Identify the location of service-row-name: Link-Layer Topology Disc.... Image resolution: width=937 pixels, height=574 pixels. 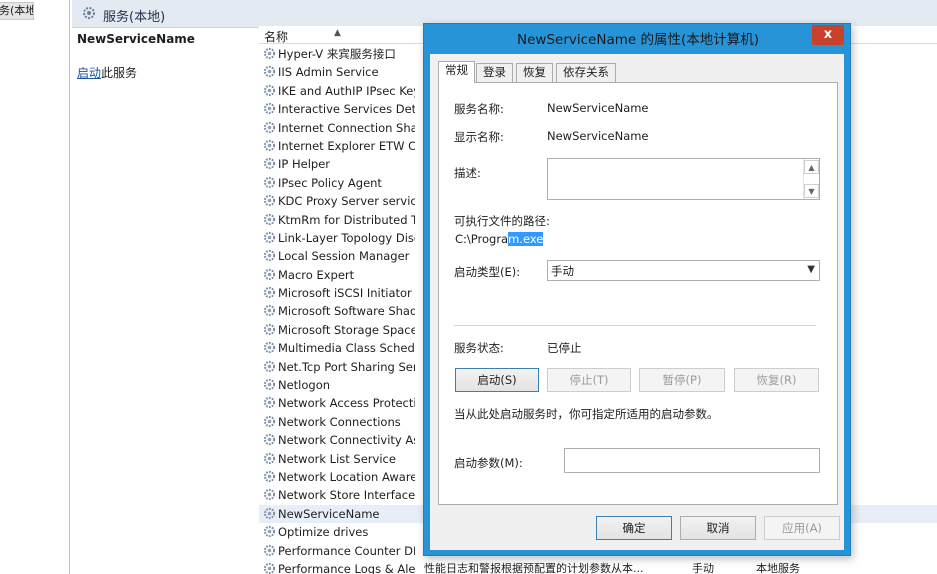
(346, 237).